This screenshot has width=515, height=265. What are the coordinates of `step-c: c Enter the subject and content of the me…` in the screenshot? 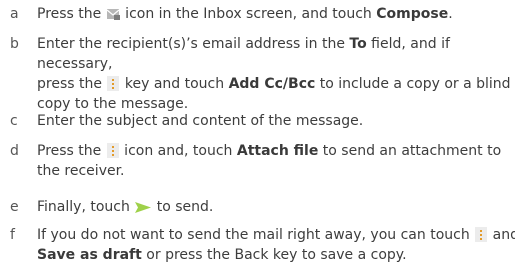 It's located at (187, 121).